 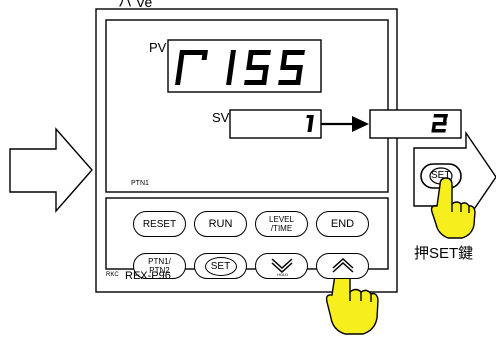 I want to click on run-button-label: RUN, so click(x=220, y=224).